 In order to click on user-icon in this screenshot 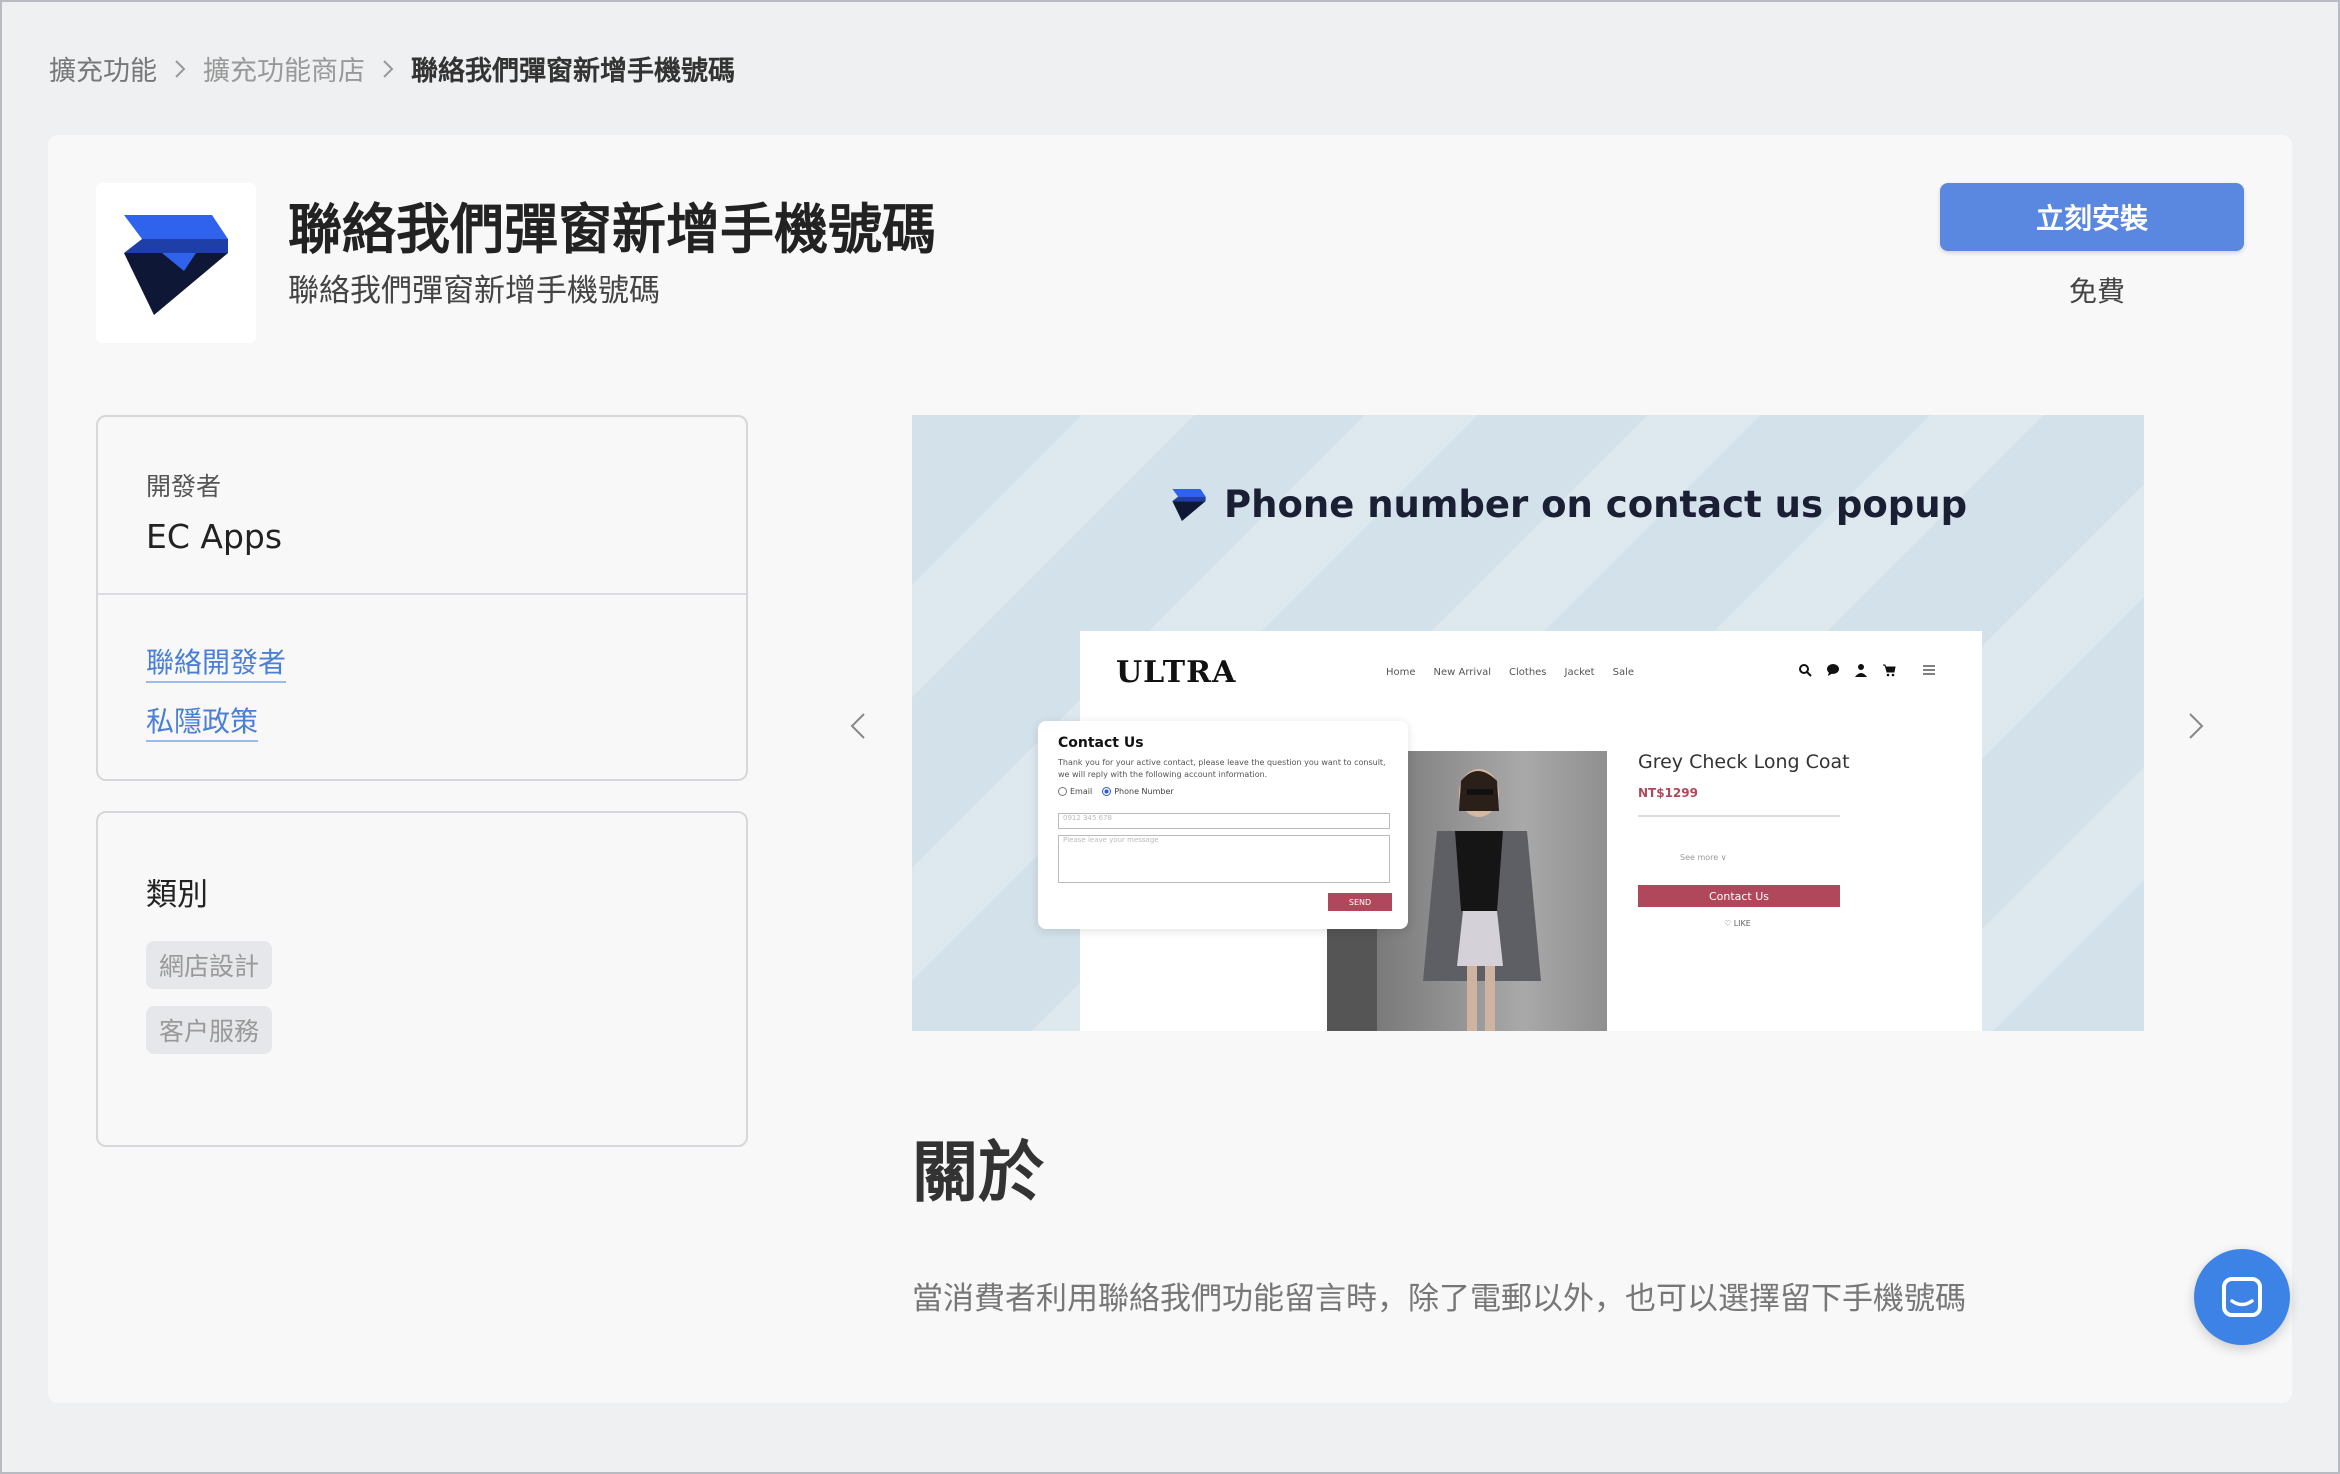, I will do `click(1861, 670)`.